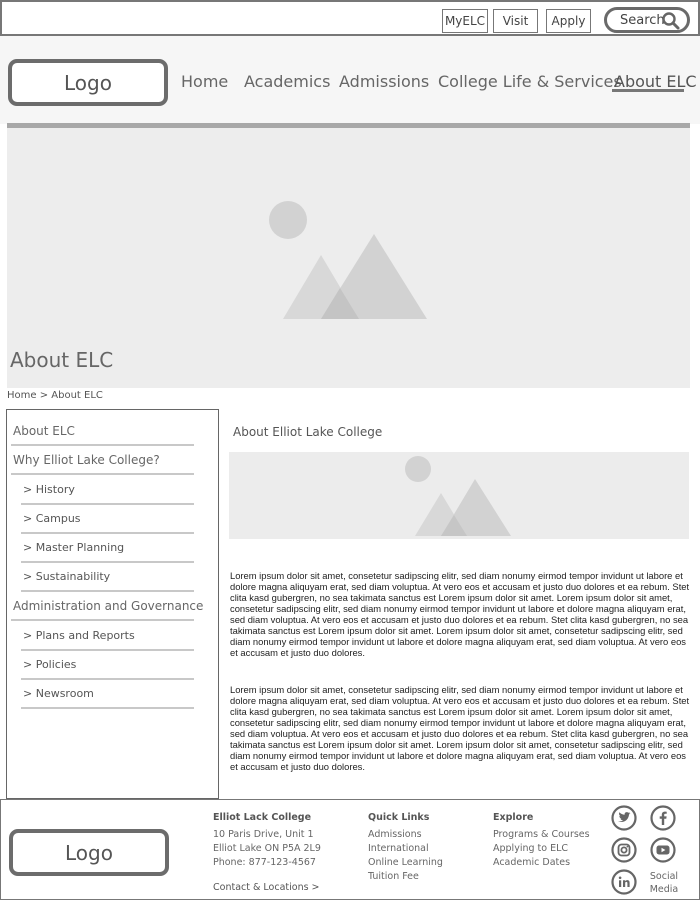 This screenshot has width=700, height=900. Describe the element at coordinates (663, 850) in the screenshot. I see `youtube-icon` at that location.